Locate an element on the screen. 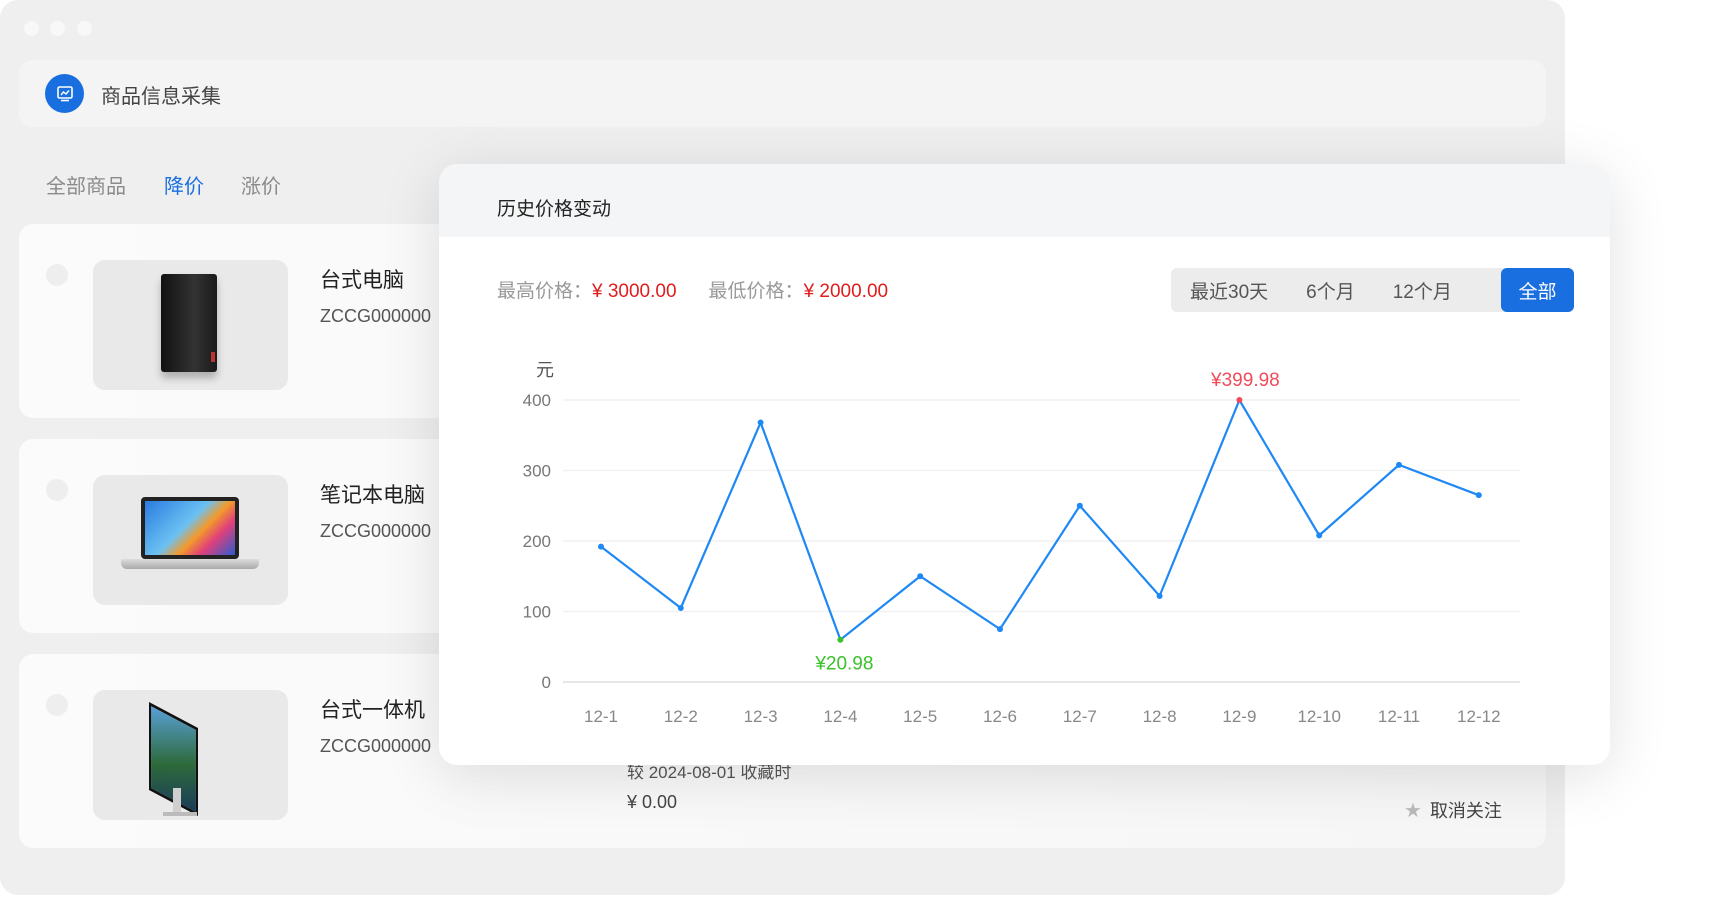  x-tick-label: 12-4 is located at coordinates (840, 716).